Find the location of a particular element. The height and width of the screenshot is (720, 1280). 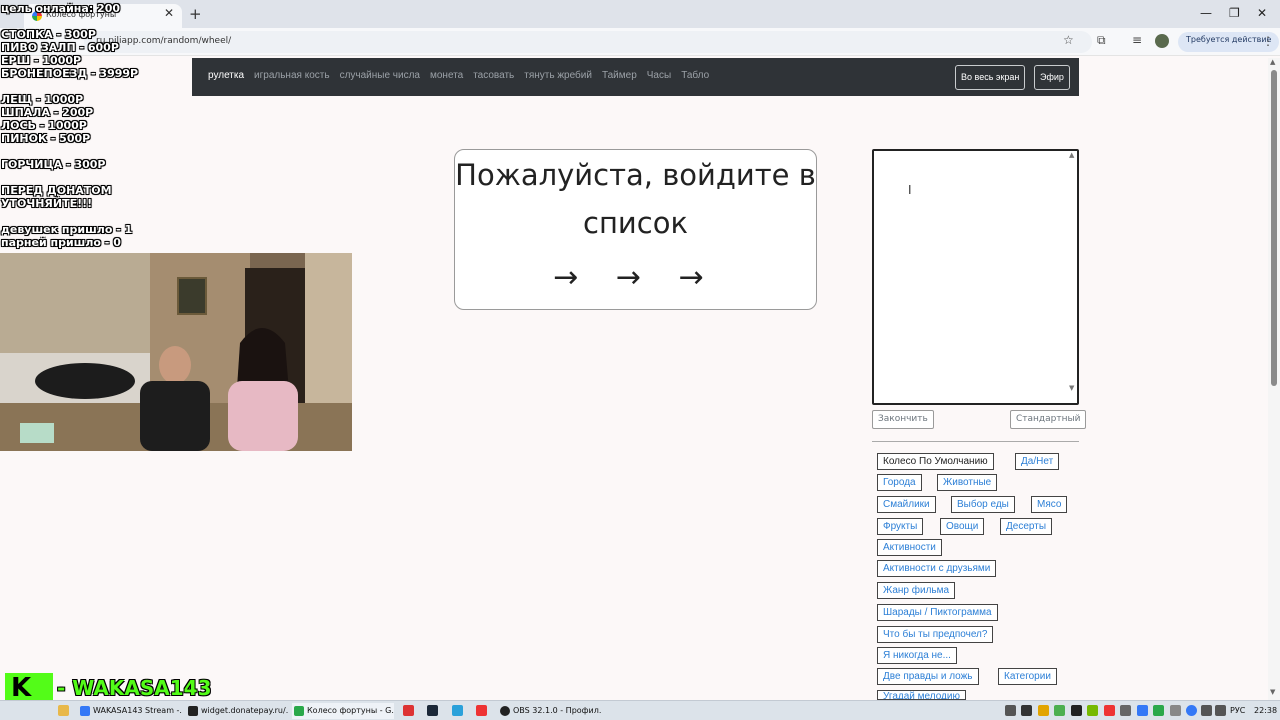

page-scrollbar: ▲ ▼ is located at coordinates (1274, 379).